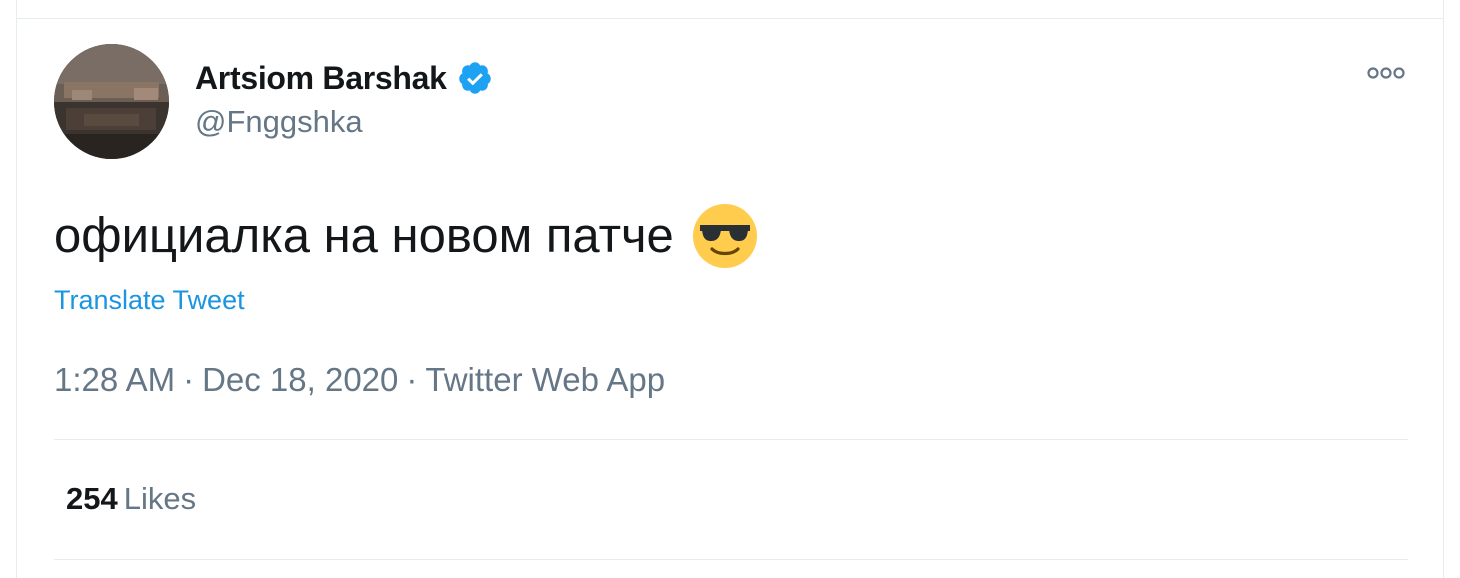  What do you see at coordinates (364, 236) in the screenshot?
I see `tweet-text-content: официалка на новом патче` at bounding box center [364, 236].